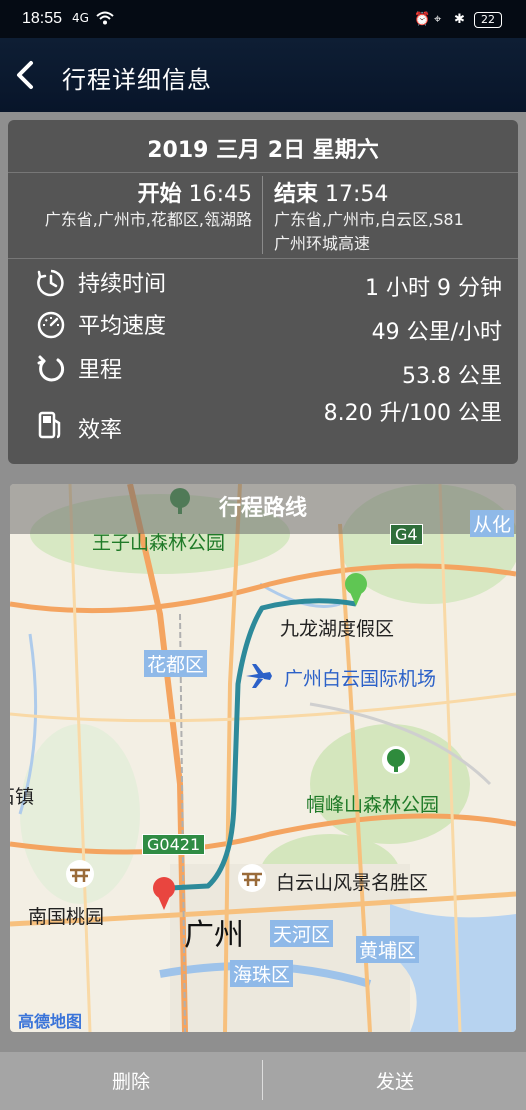 This screenshot has width=526, height=1110. Describe the element at coordinates (433, 288) in the screenshot. I see `stat-value: 1 小时 9 分钟` at that location.